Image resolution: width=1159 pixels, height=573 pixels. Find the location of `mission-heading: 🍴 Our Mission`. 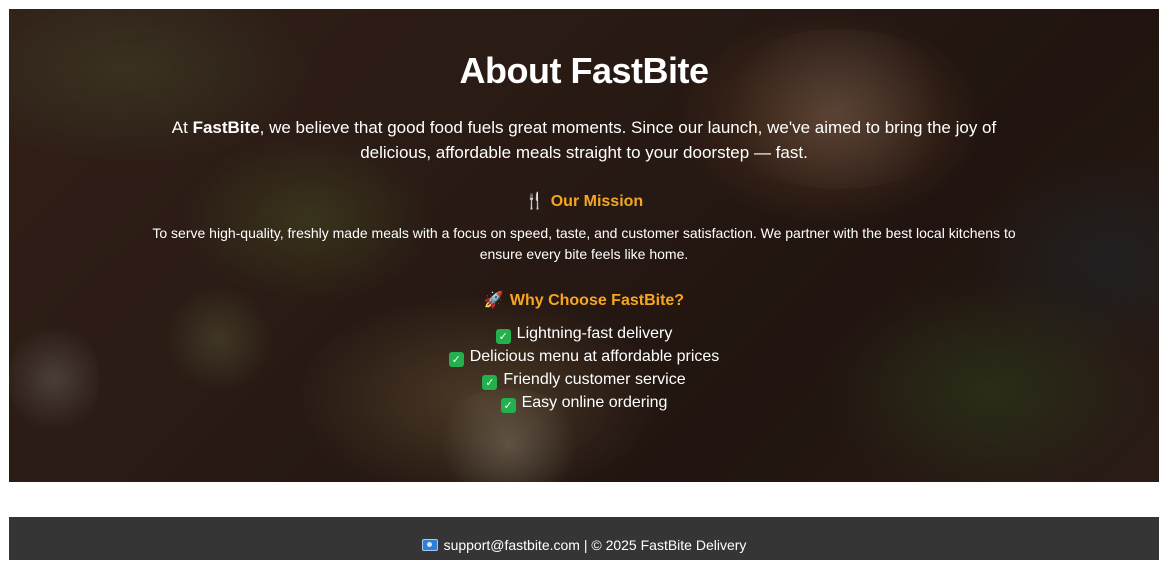

mission-heading: 🍴 Our Mission is located at coordinates (584, 201).